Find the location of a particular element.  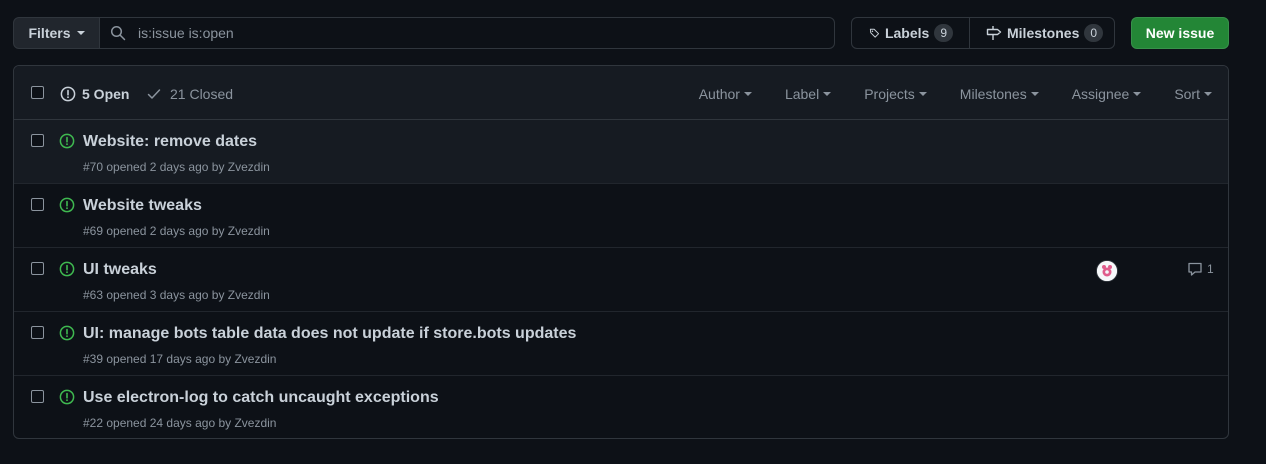

filters-button: Filters is located at coordinates (56, 33).